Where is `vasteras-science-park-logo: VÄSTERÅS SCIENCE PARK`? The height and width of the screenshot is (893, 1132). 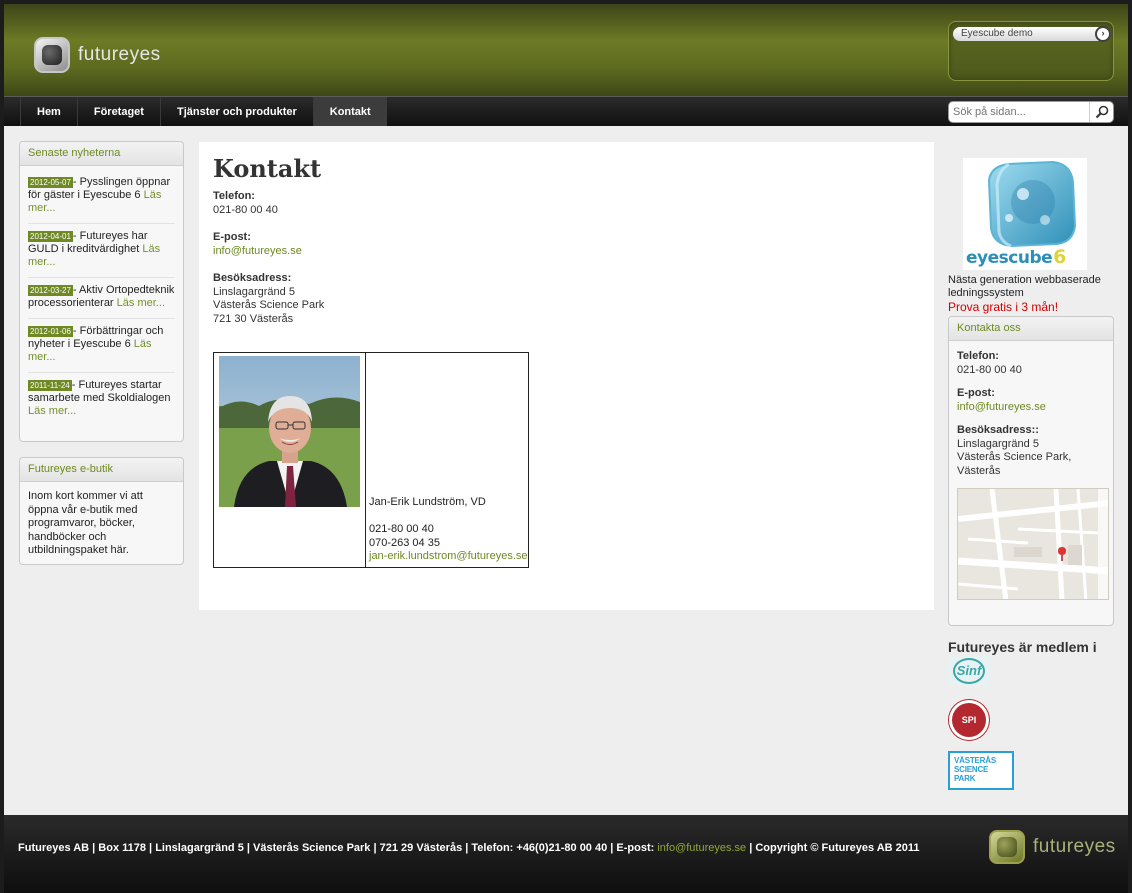 vasteras-science-park-logo: VÄSTERÅS SCIENCE PARK is located at coordinates (981, 770).